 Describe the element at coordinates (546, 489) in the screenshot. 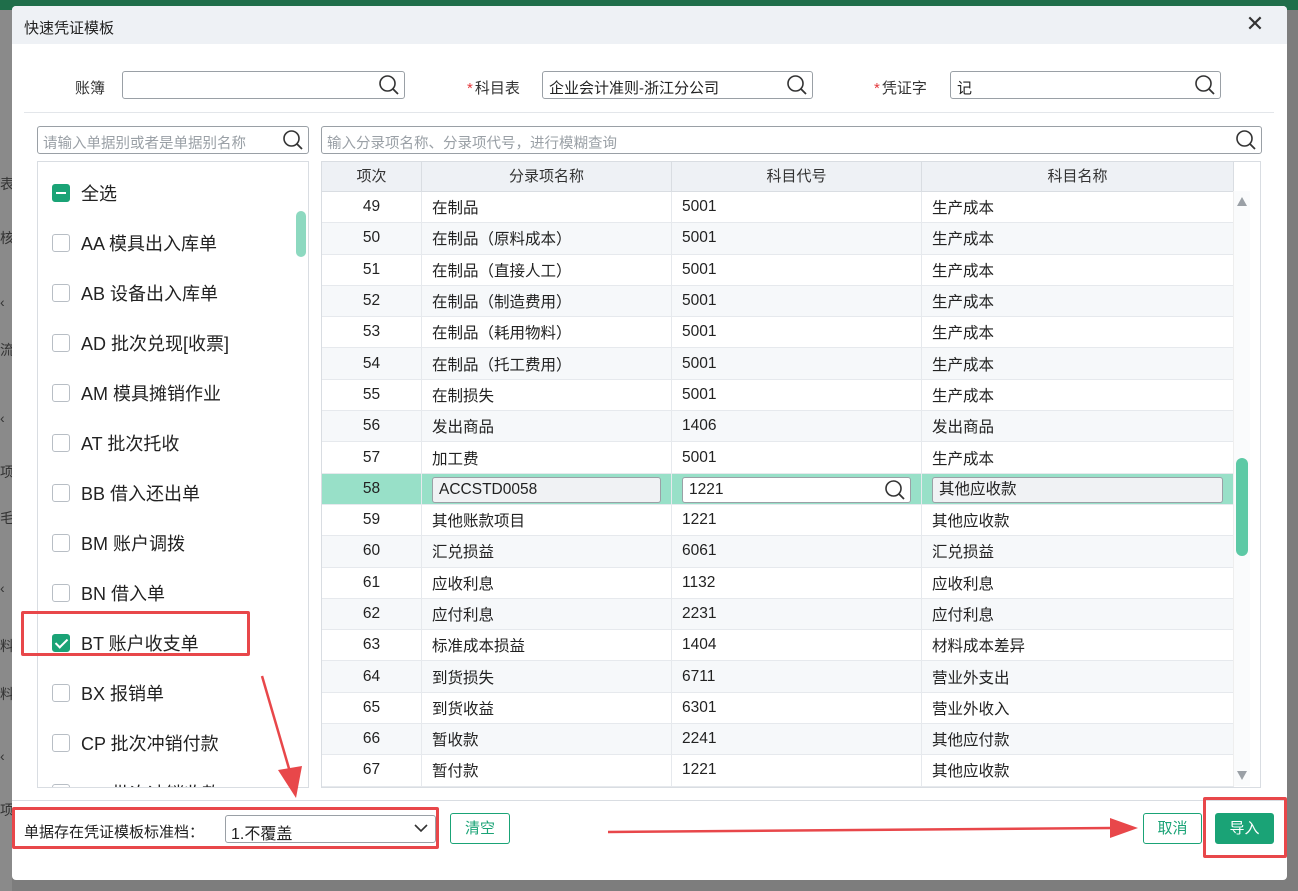

I see `entry-name-input: ACCSTD0058` at that location.